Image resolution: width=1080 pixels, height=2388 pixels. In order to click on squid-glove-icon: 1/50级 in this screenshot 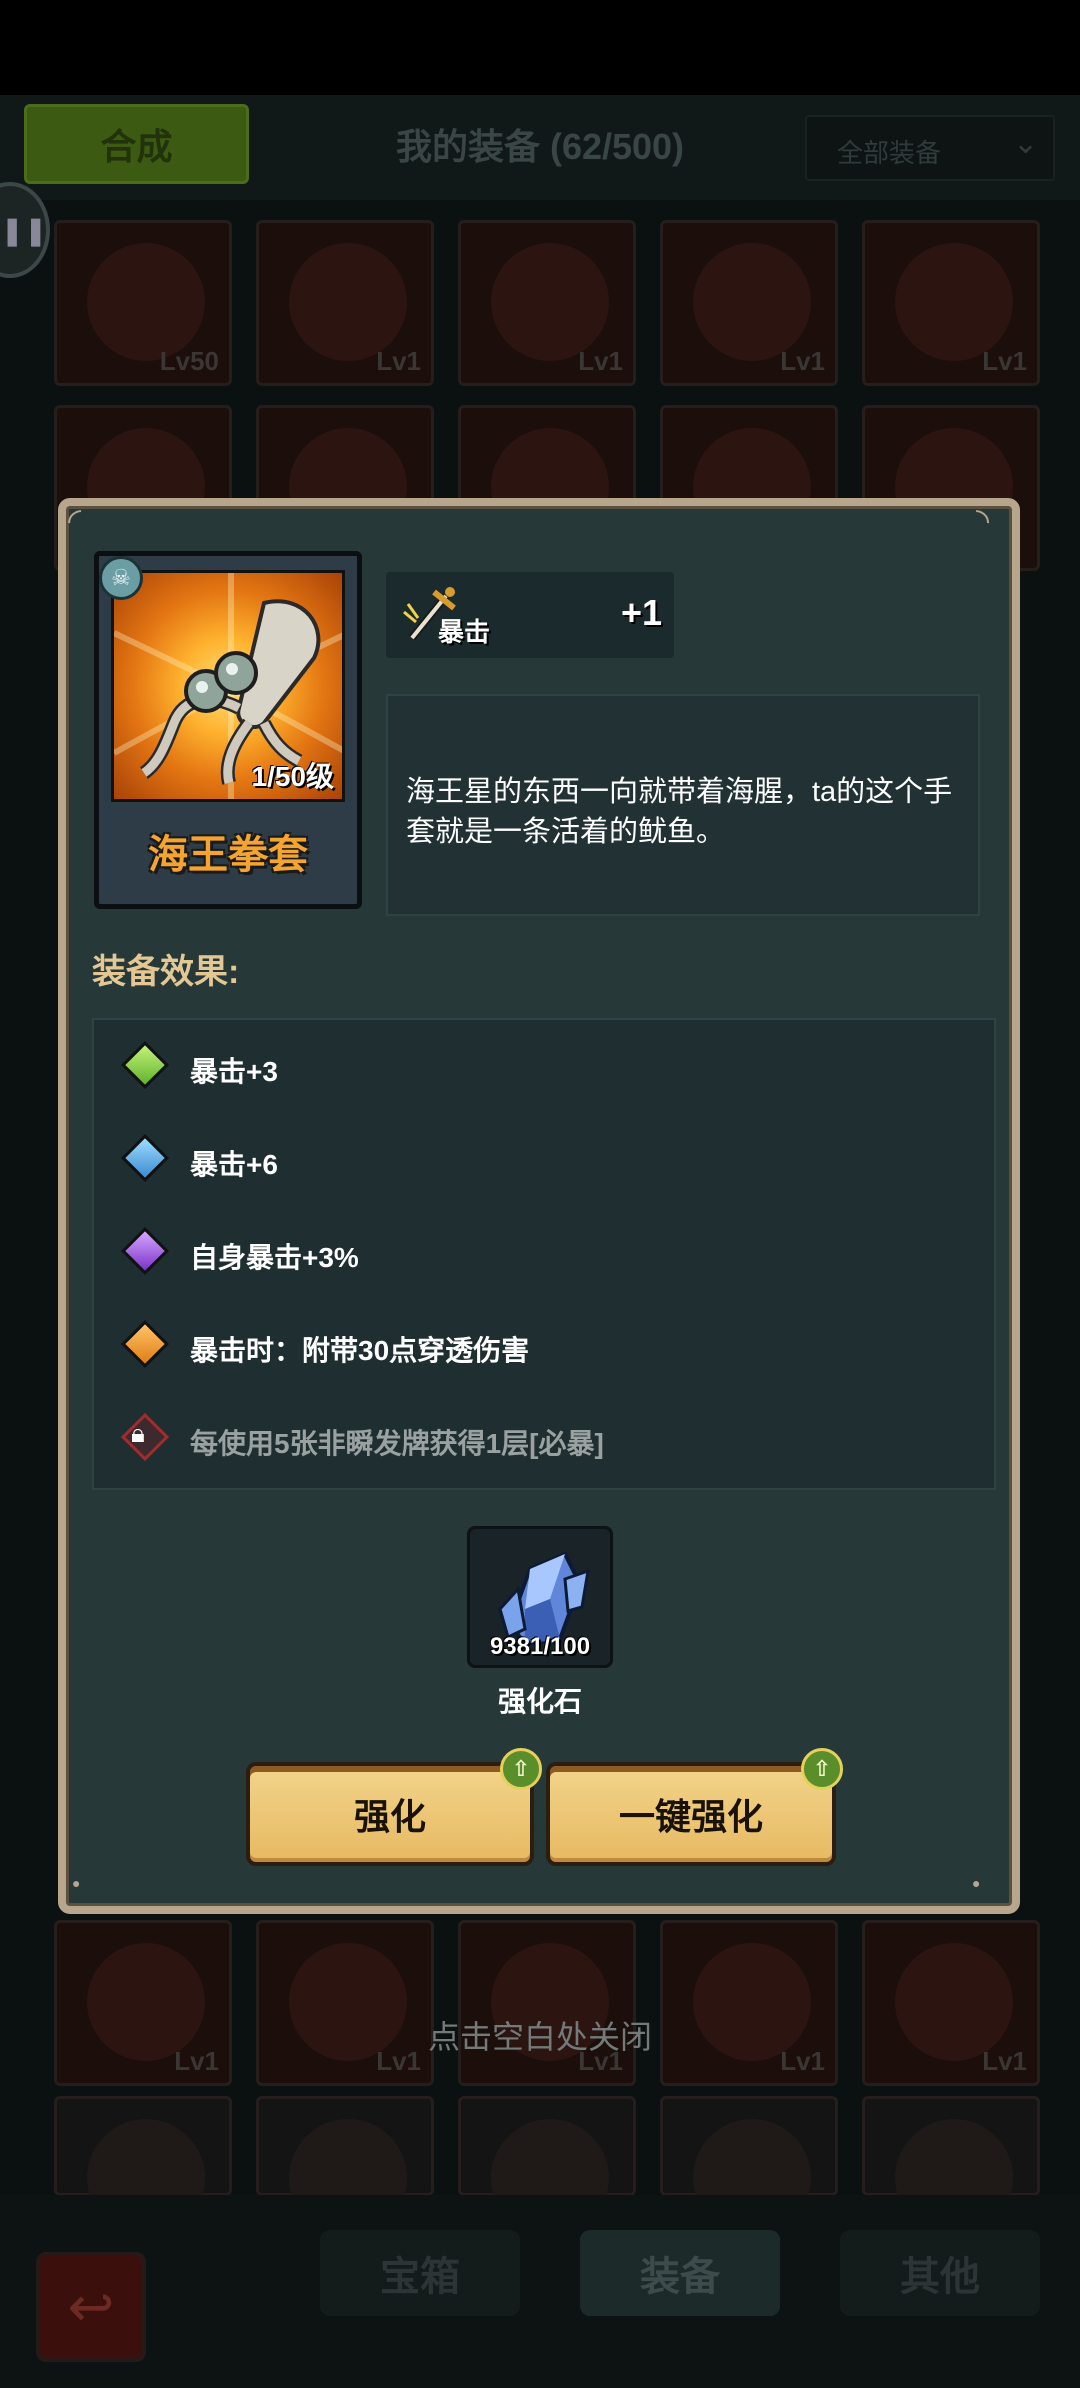, I will do `click(228, 686)`.